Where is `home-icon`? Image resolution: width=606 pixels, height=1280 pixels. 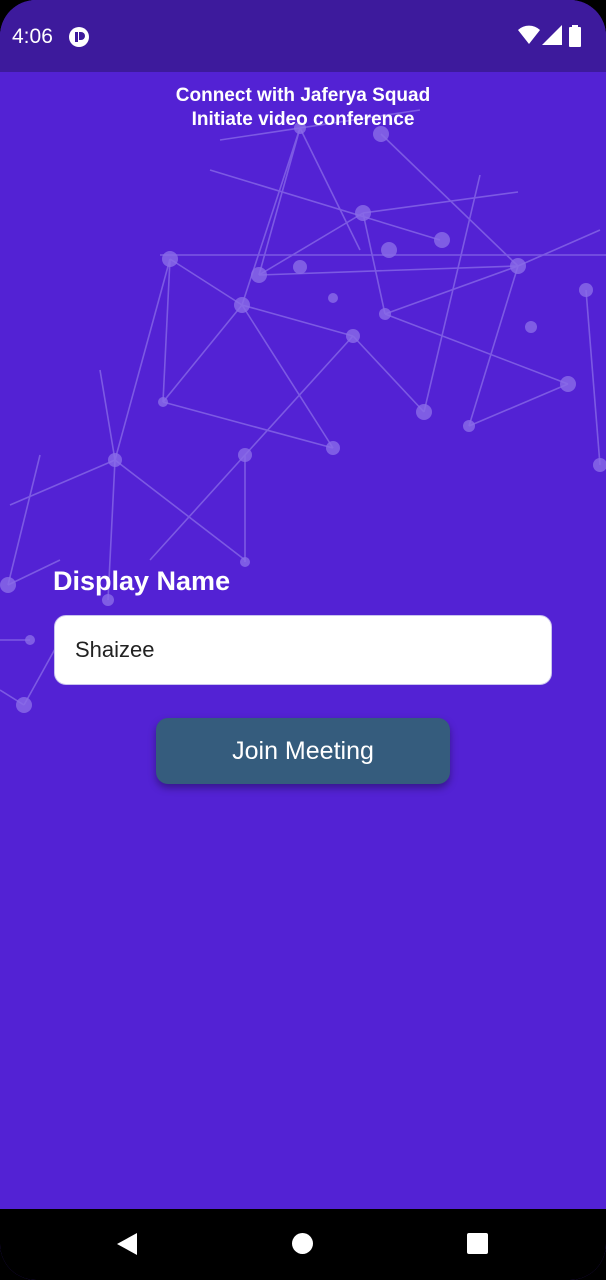
home-icon is located at coordinates (302, 1243).